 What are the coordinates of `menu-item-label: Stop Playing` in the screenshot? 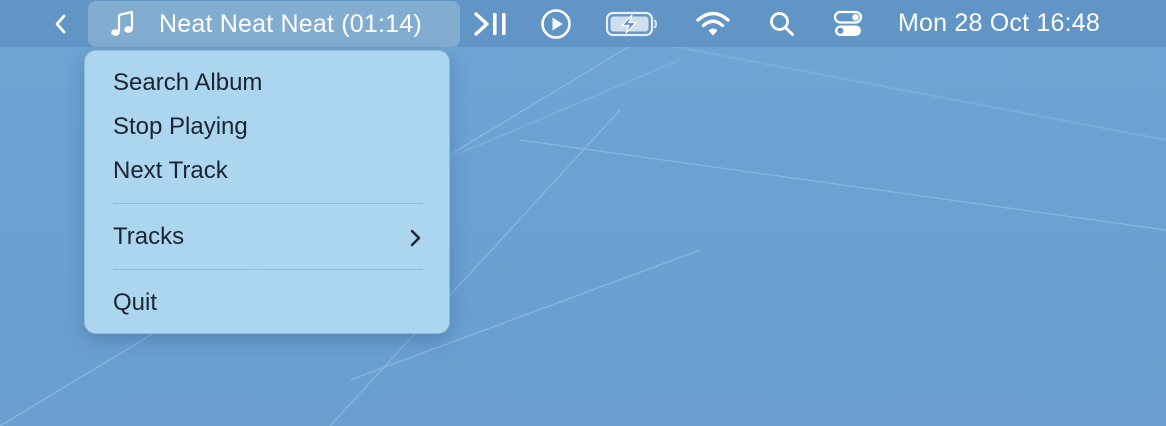 It's located at (180, 126).